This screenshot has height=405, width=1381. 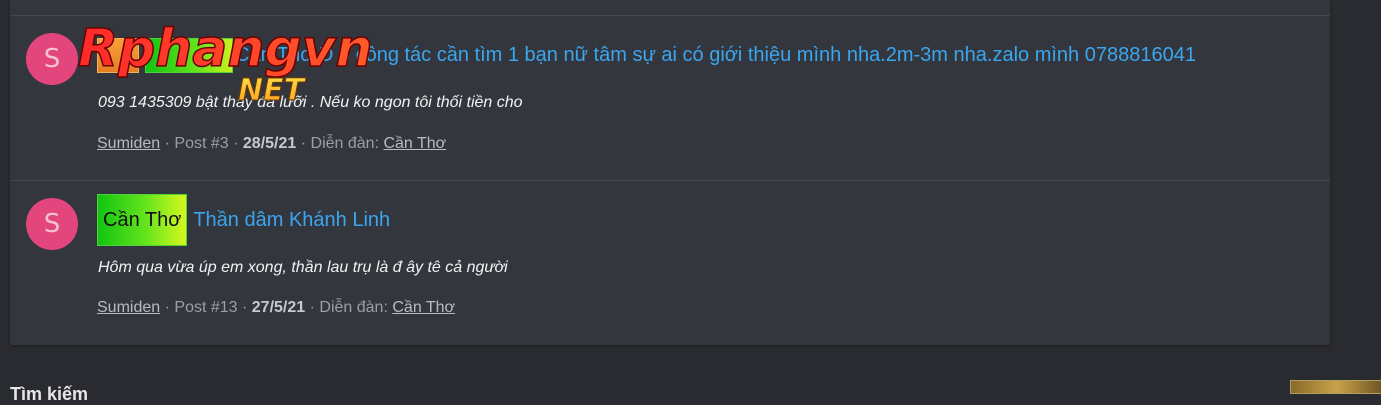 I want to click on result-title-line: Cần Thơ Thần dâm Khánh Linh, so click(x=243, y=220).